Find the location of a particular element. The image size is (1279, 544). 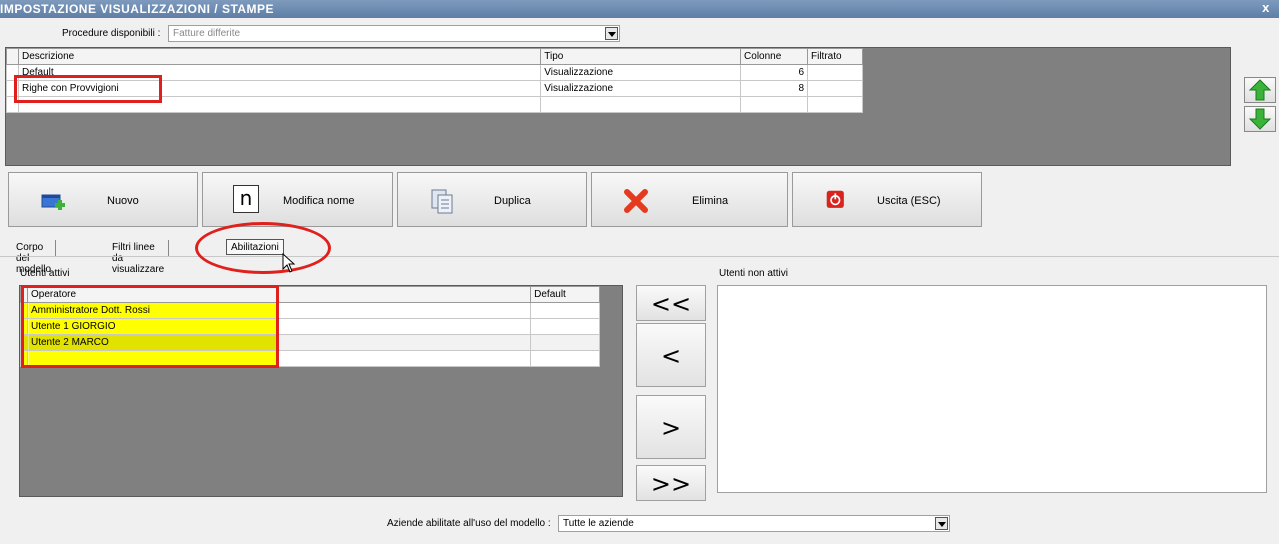

arrow-up-icon is located at coordinates (1260, 90).